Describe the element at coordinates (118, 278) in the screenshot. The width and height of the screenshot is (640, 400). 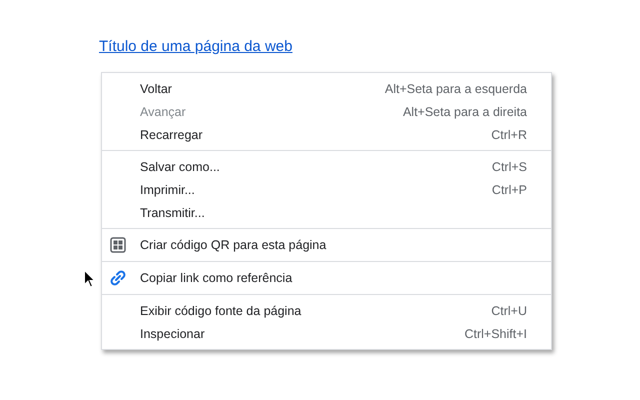
I see `link-icon` at that location.